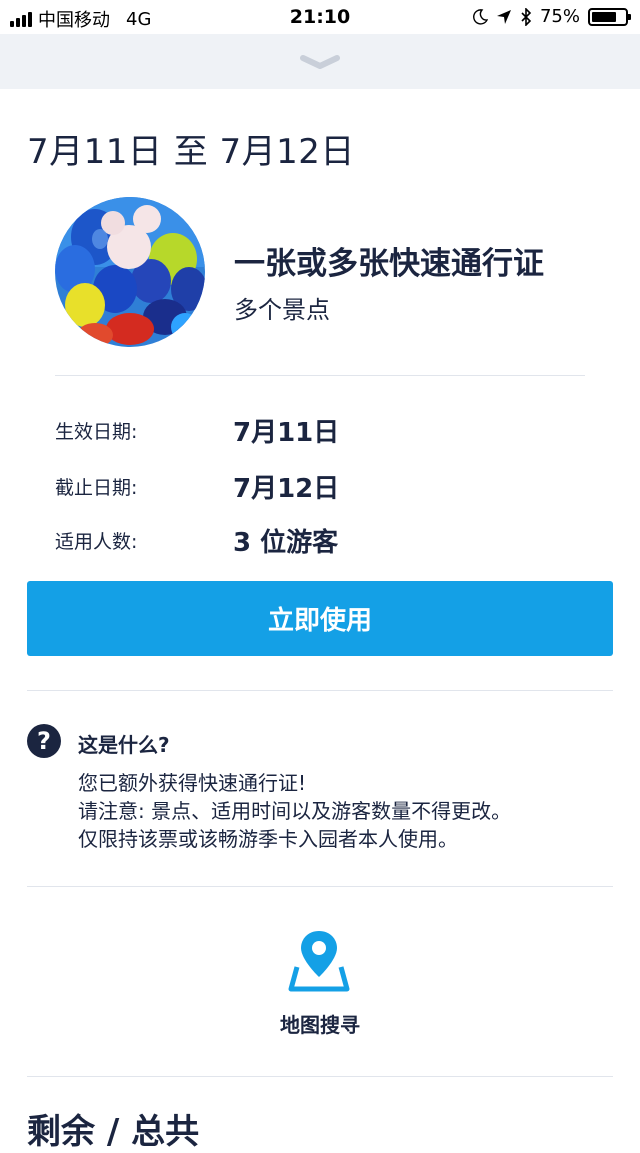 This screenshot has height=1153, width=640. Describe the element at coordinates (192, 783) in the screenshot. I see `faq-line: 您已额外获得快速通行证!` at that location.